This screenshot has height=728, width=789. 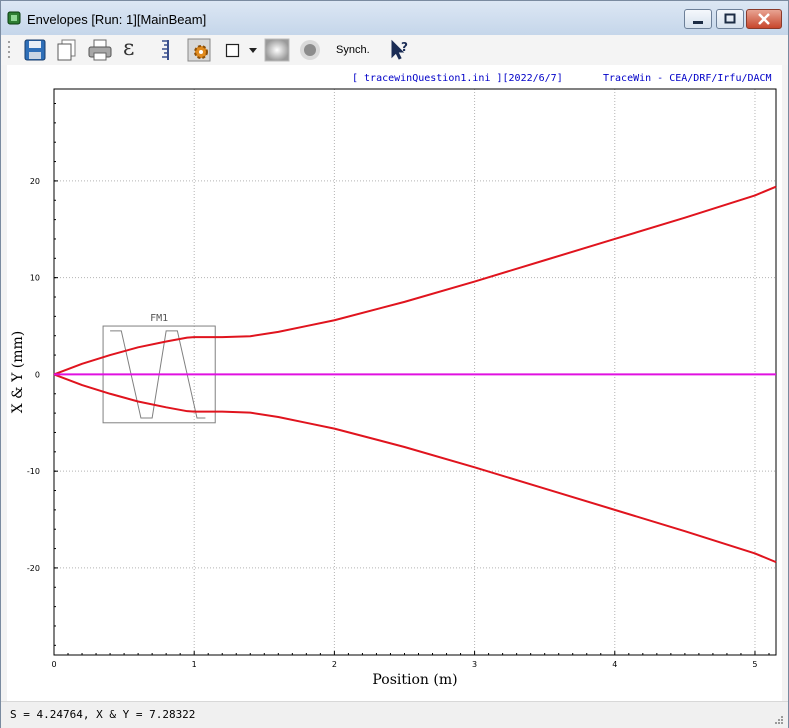 I want to click on resize-grip-icon, so click(x=779, y=720).